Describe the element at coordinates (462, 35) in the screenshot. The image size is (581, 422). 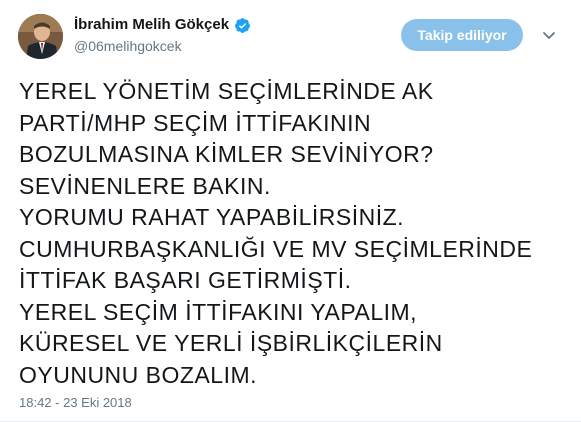
I see `following-button: Takip ediliyor` at that location.